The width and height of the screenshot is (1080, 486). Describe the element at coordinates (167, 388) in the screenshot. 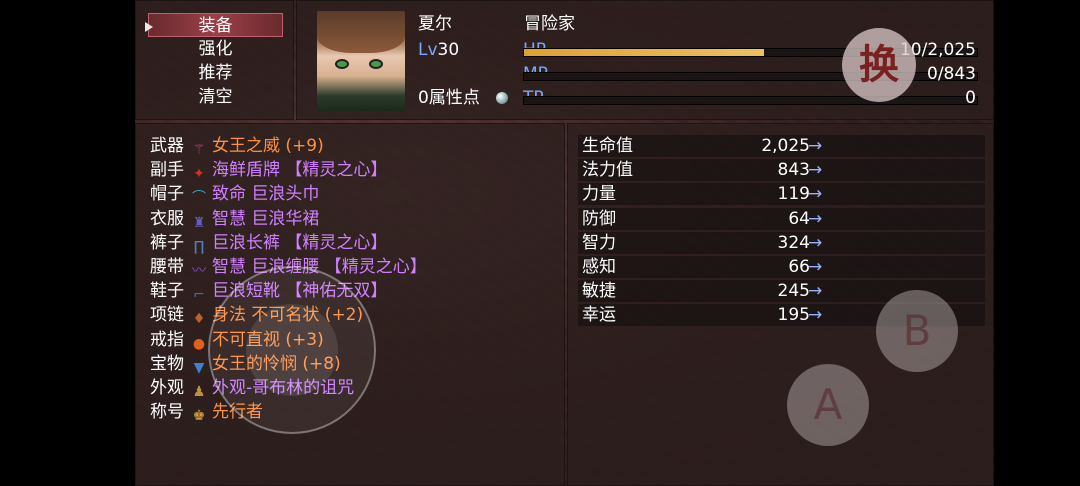

I see `equip-slot-label: 外观` at that location.